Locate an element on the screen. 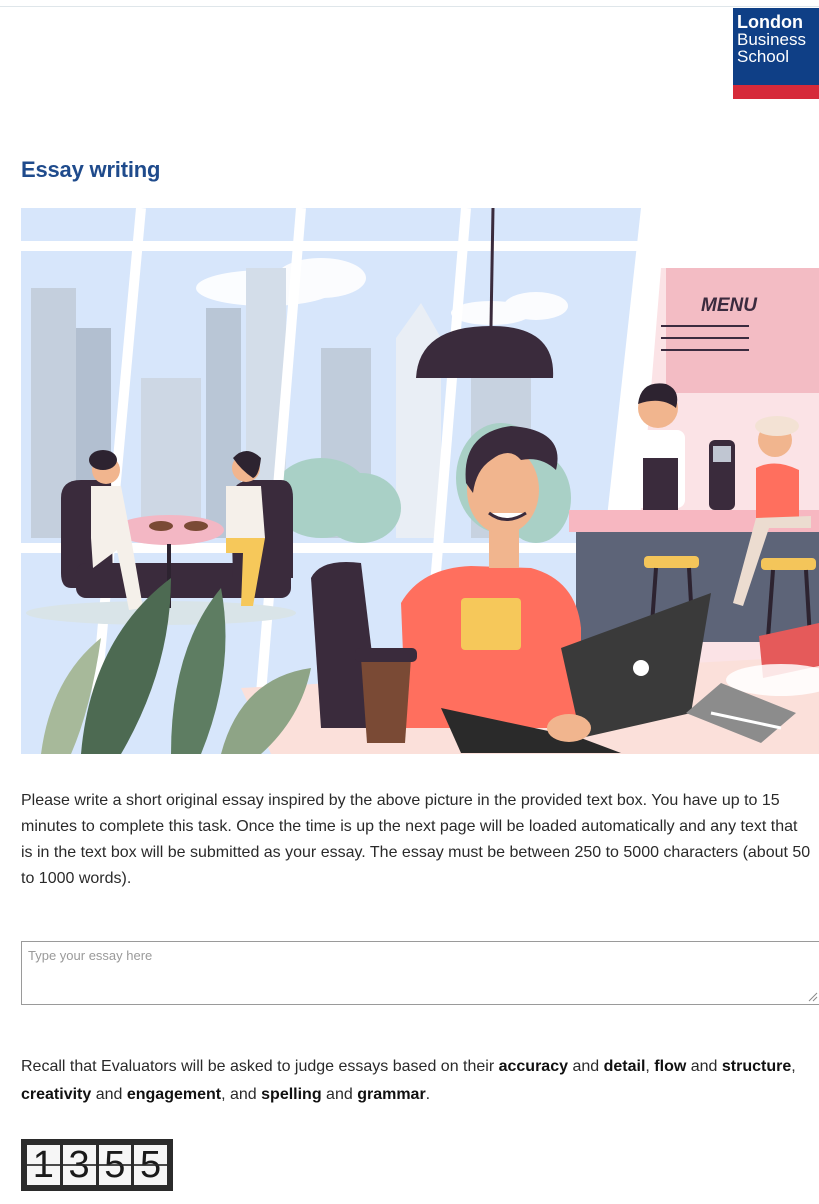  countdown-timer: 1 3 5 5 is located at coordinates (97, 1165).